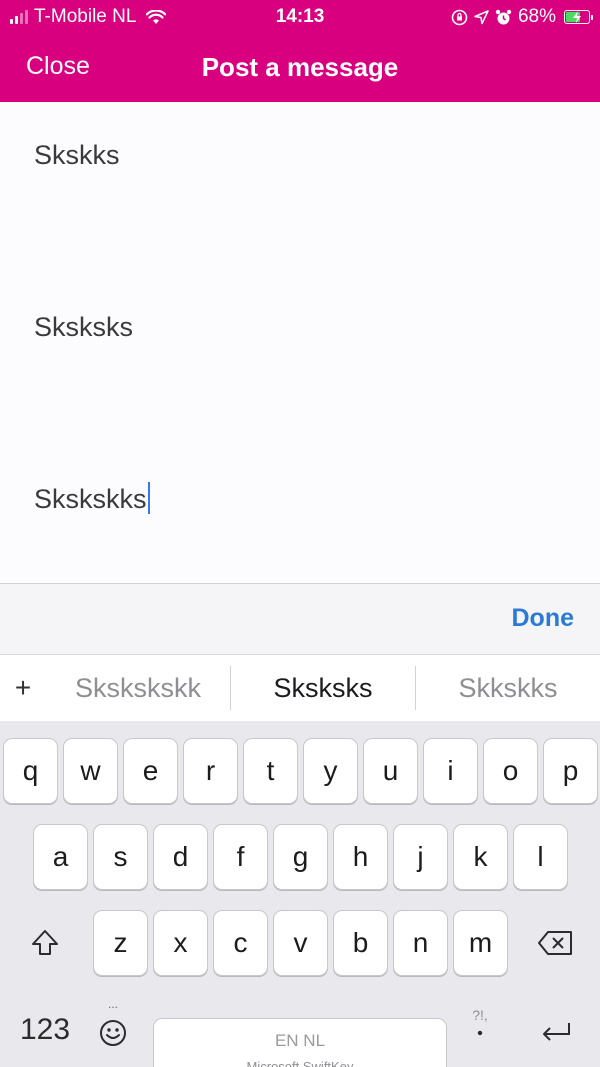  Describe the element at coordinates (510, 771) in the screenshot. I see `key-o: o` at that location.